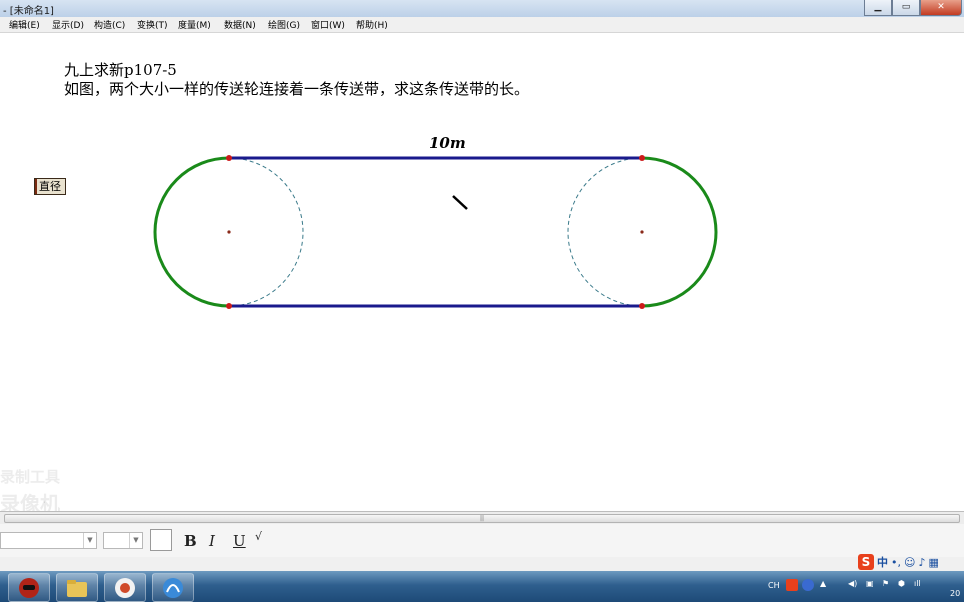  I want to click on menu-window: 窗口(W), so click(328, 24).